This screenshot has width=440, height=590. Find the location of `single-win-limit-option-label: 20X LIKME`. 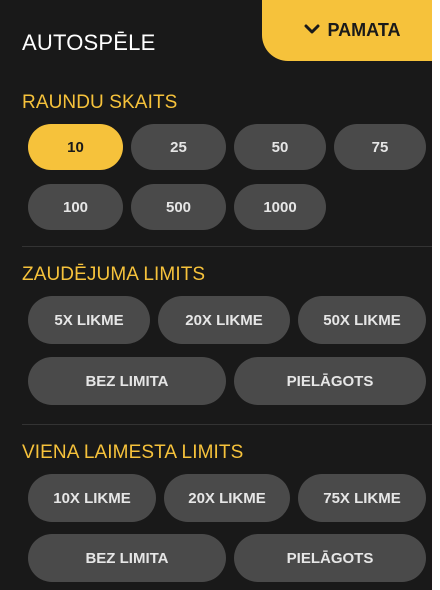

single-win-limit-option-label: 20X LIKME is located at coordinates (227, 498).